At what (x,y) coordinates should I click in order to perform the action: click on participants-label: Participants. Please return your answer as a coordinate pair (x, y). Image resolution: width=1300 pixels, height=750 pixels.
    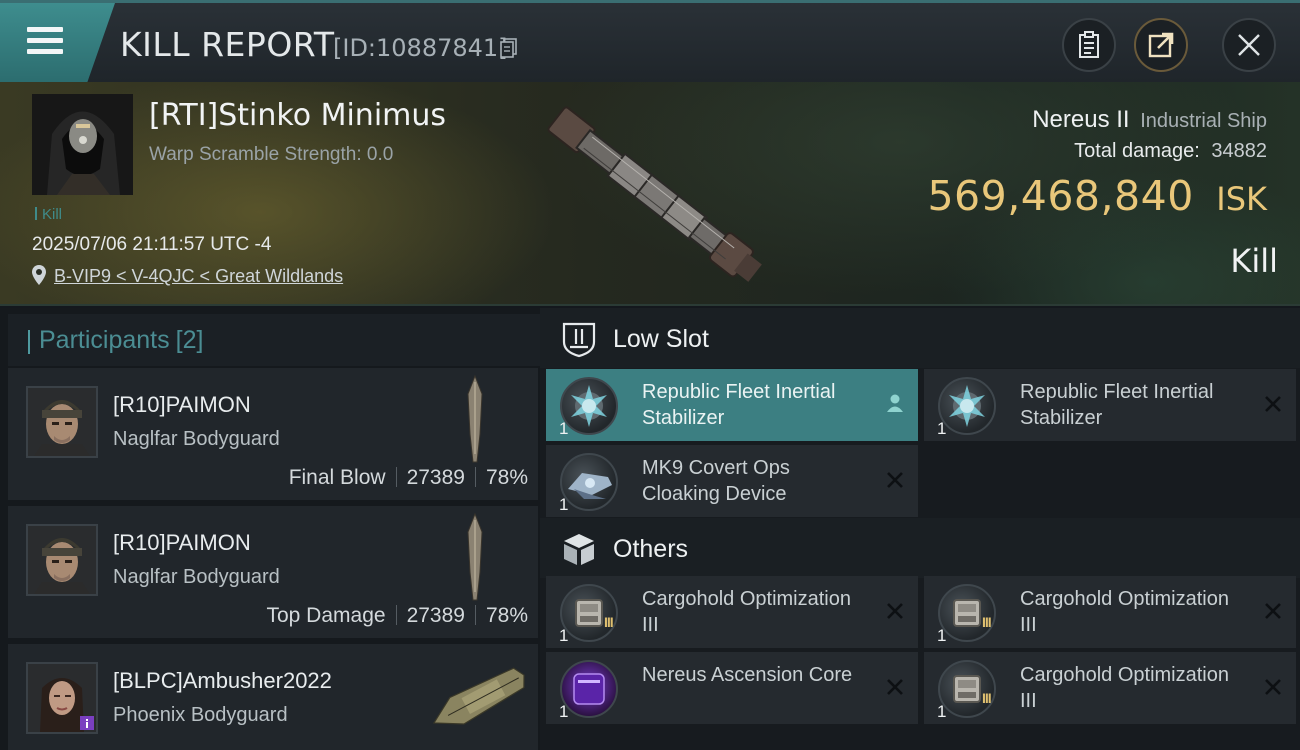
    Looking at the image, I should click on (104, 340).